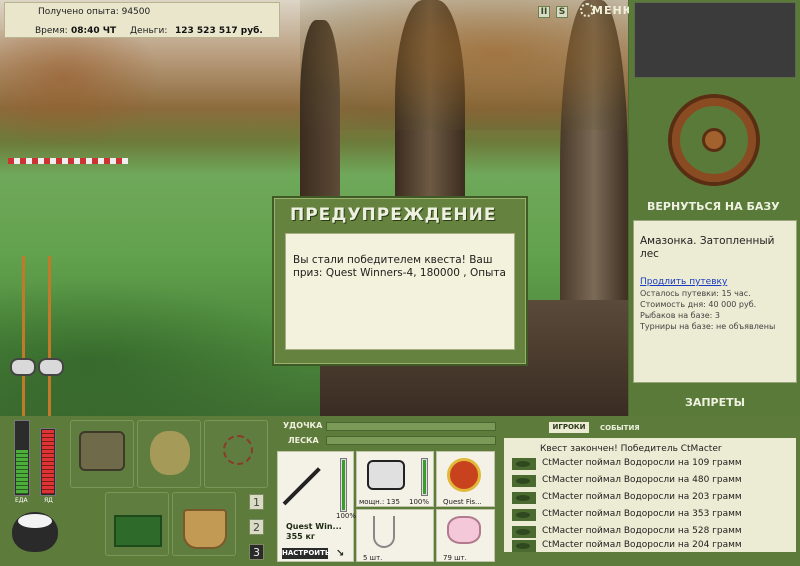  What do you see at coordinates (48, 500) in the screenshot?
I see `poison-label: ЯД` at bounding box center [48, 500].